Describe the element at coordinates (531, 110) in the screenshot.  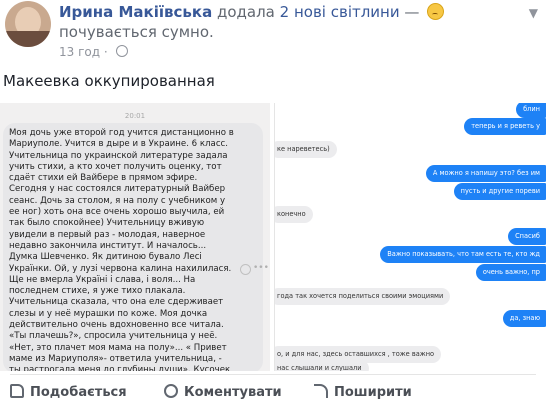
I see `chat-bubble-me: блин` at that location.